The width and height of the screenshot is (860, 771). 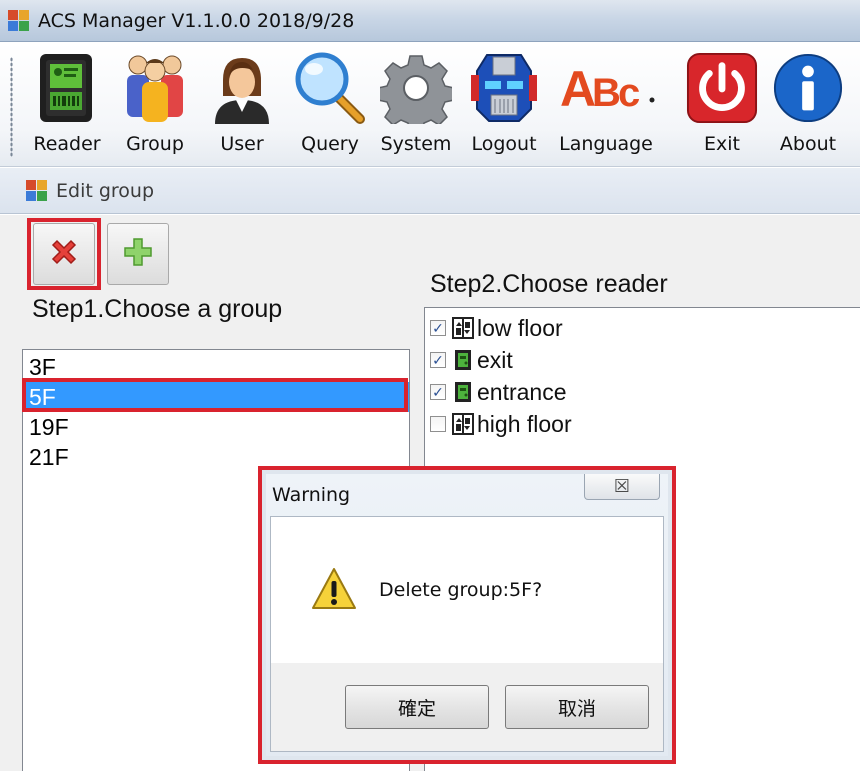 What do you see at coordinates (504, 144) in the screenshot?
I see `toolbar-logout-label: Logout` at bounding box center [504, 144].